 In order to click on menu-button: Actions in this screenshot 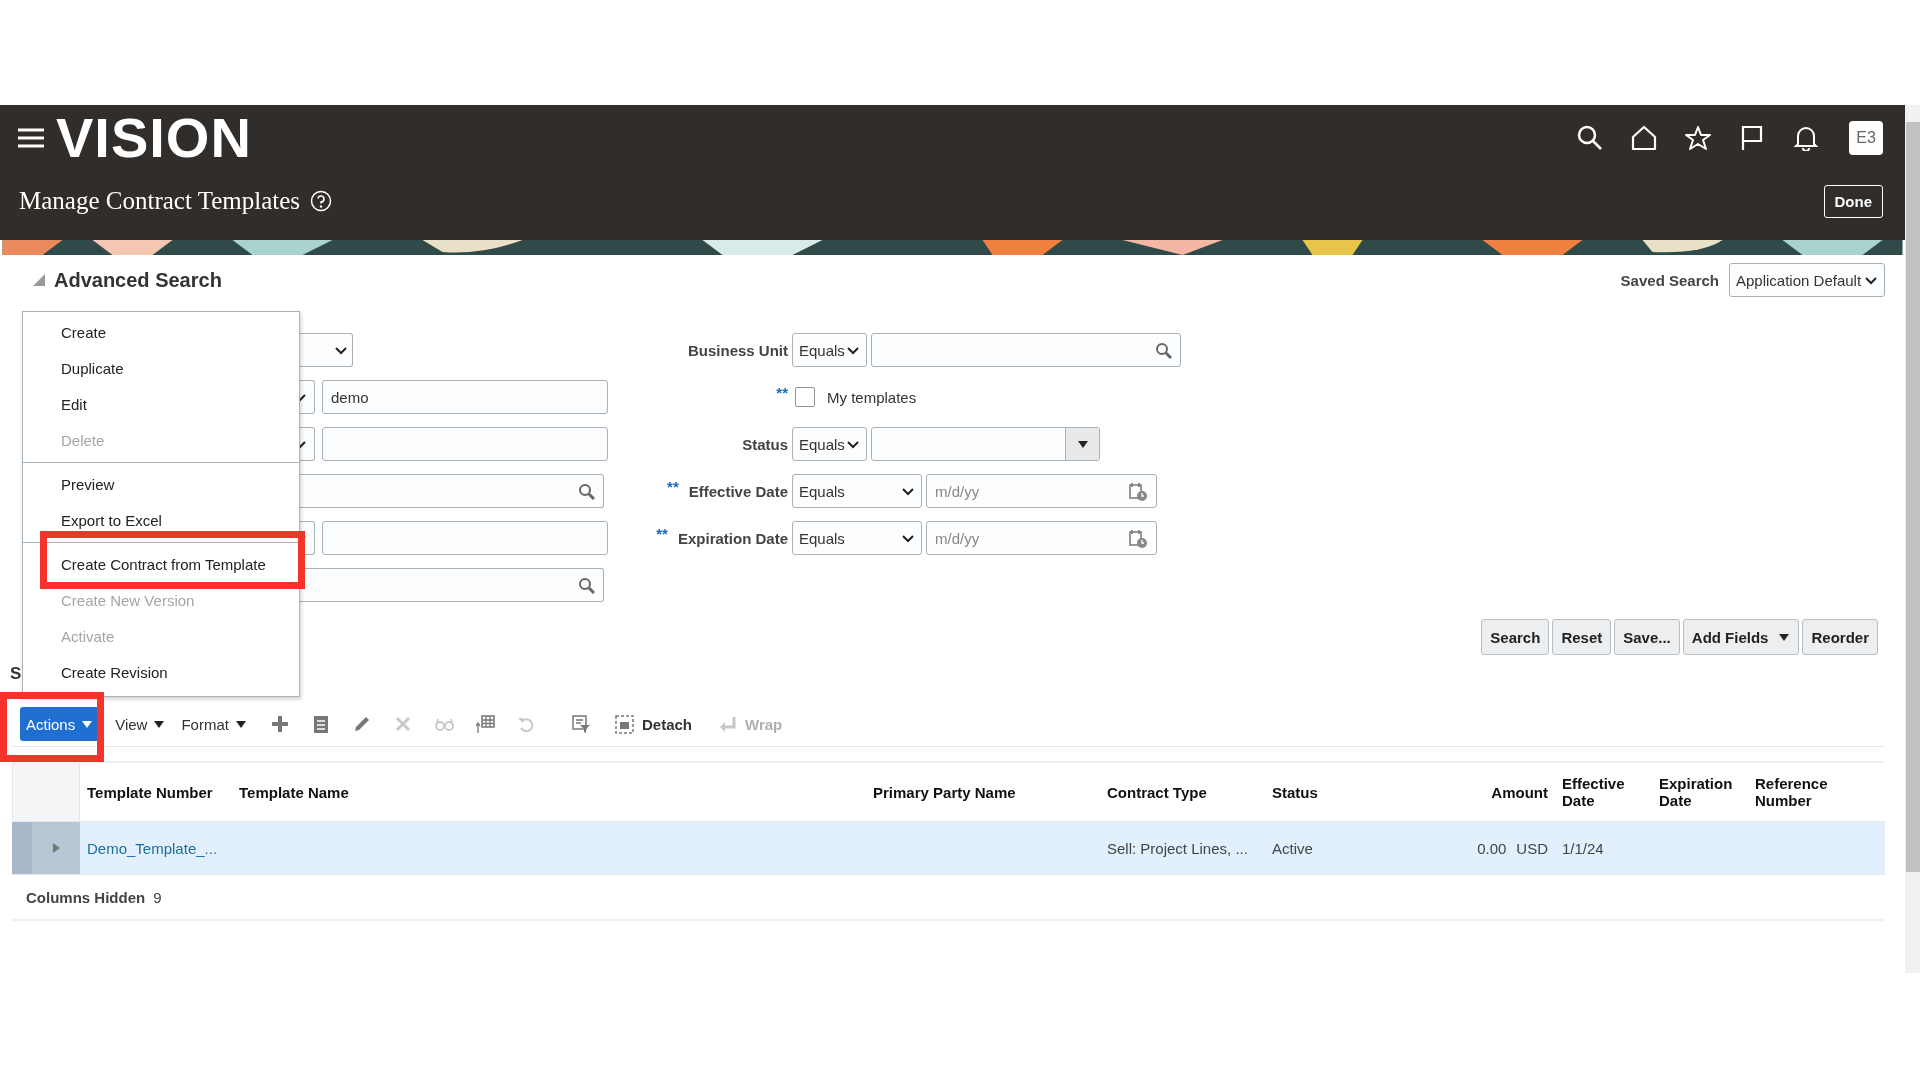, I will do `click(60, 724)`.